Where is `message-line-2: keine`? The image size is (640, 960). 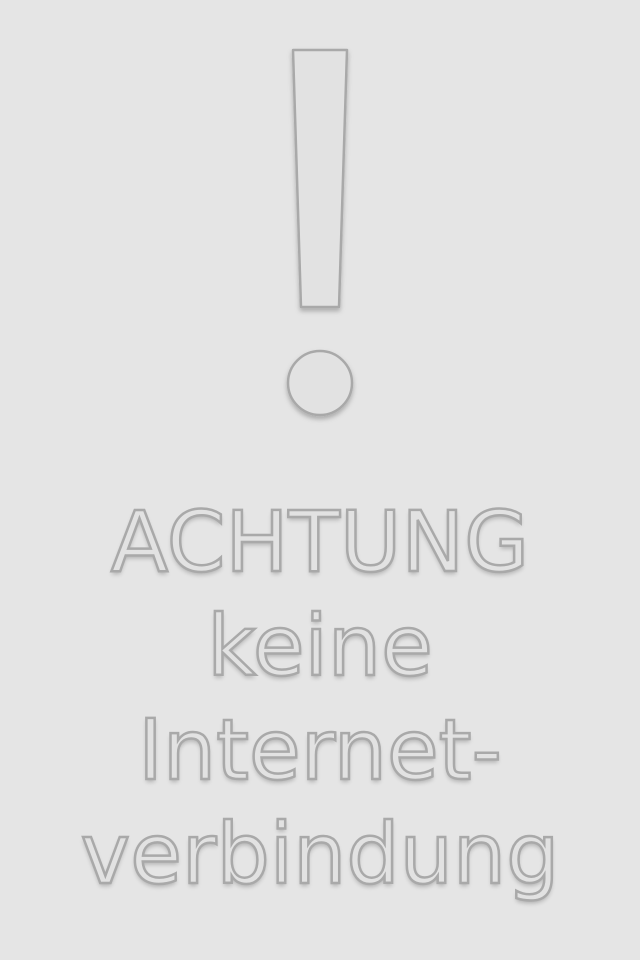 message-line-2: keine is located at coordinates (320, 646).